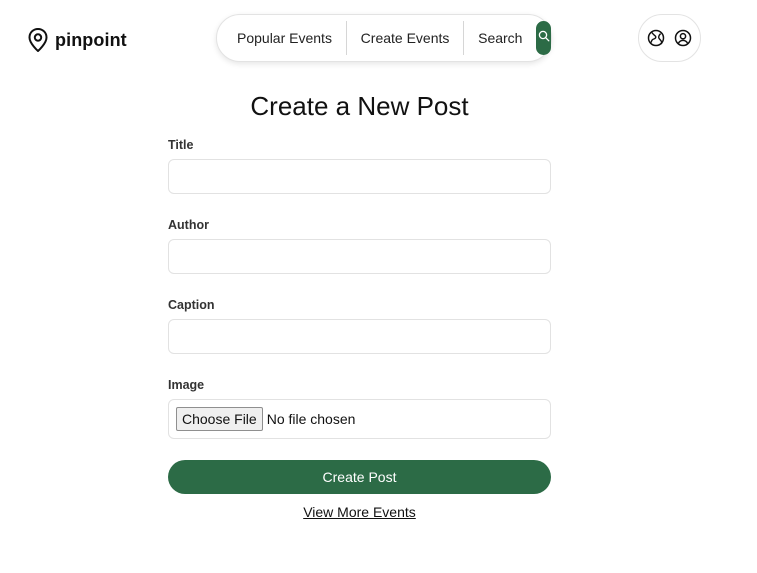  Describe the element at coordinates (281, 38) in the screenshot. I see `nav-popular-events: Popular Events` at that location.